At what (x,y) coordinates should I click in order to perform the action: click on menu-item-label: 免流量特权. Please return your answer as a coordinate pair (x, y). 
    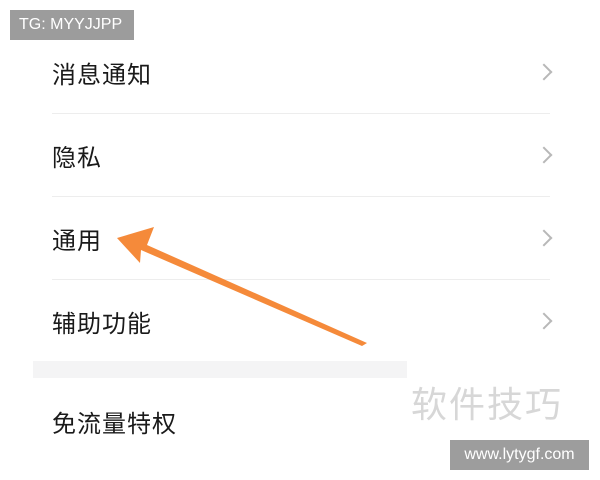
    Looking at the image, I should click on (114, 423).